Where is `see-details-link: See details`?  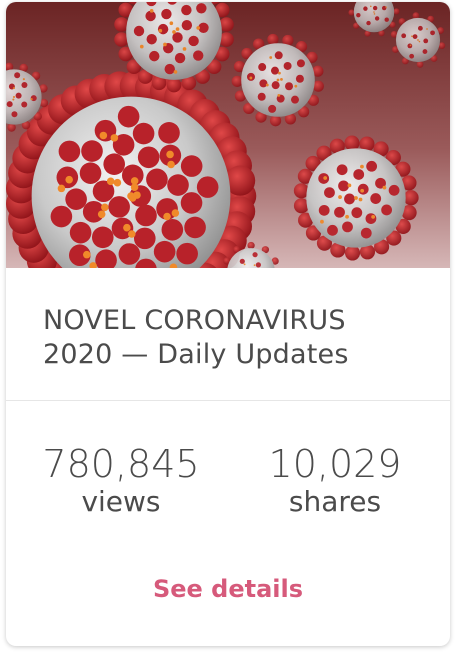
see-details-link: See details is located at coordinates (228, 589).